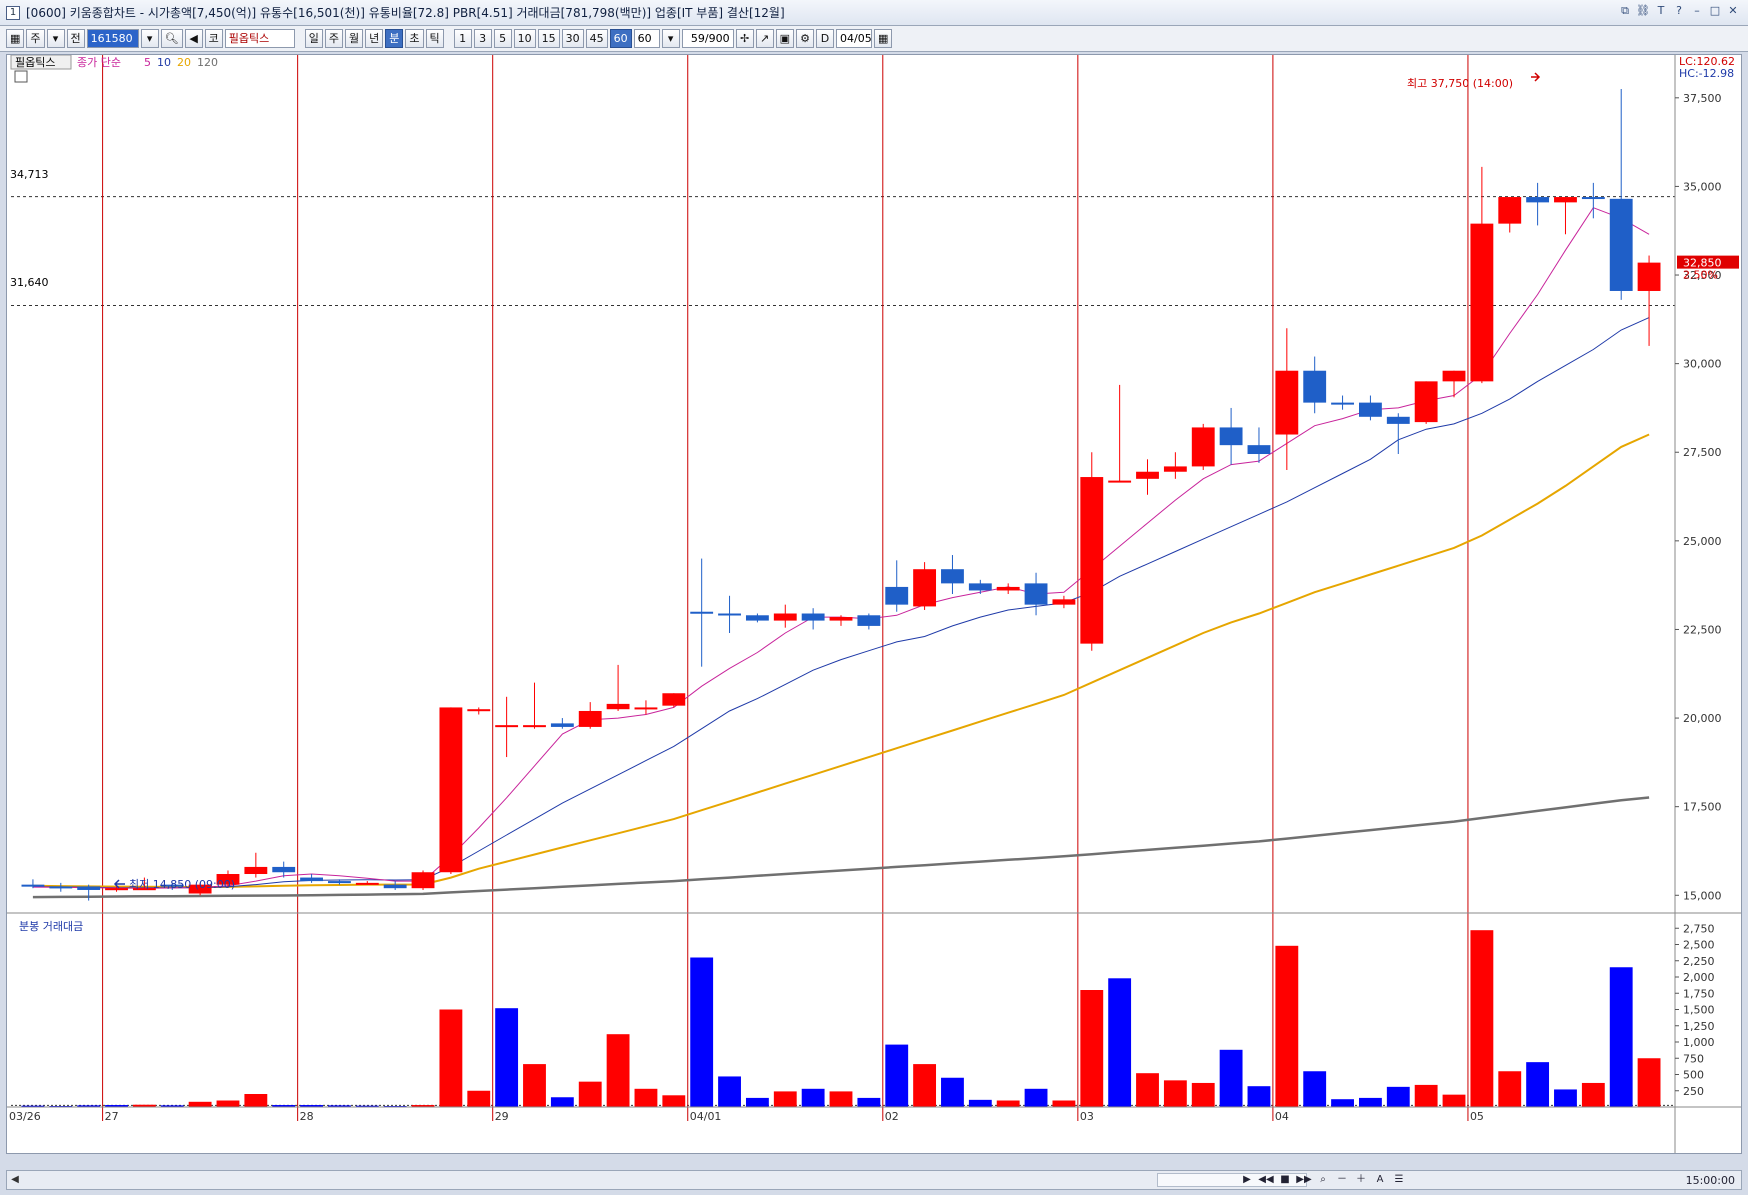  What do you see at coordinates (524, 38) in the screenshot?
I see `interval-10: 10` at bounding box center [524, 38].